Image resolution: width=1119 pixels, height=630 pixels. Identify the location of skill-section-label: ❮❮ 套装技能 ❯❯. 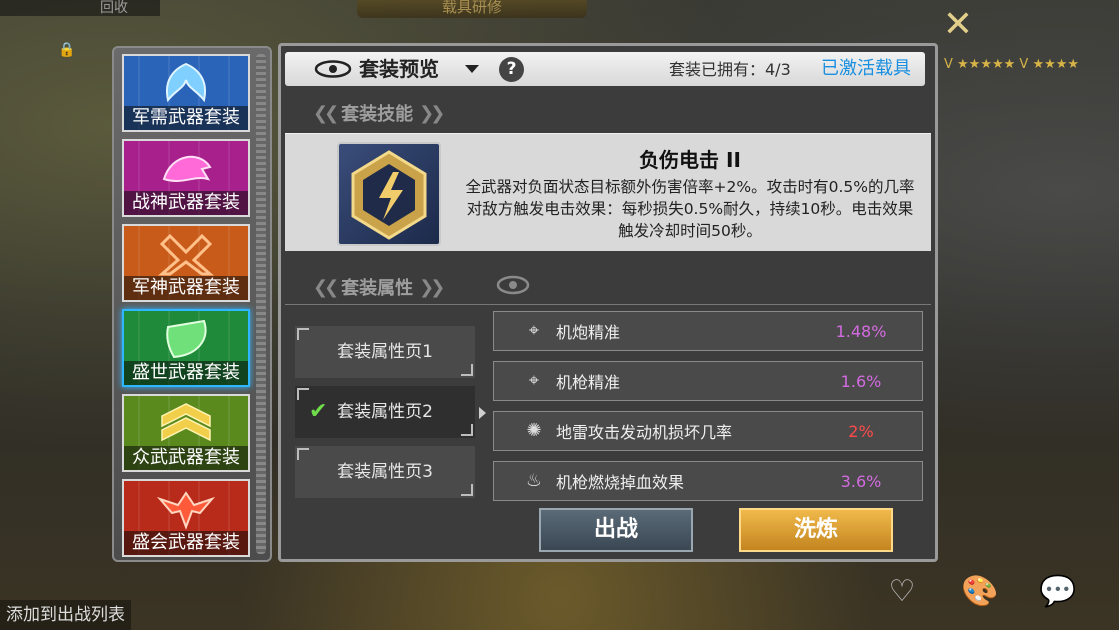
(379, 114).